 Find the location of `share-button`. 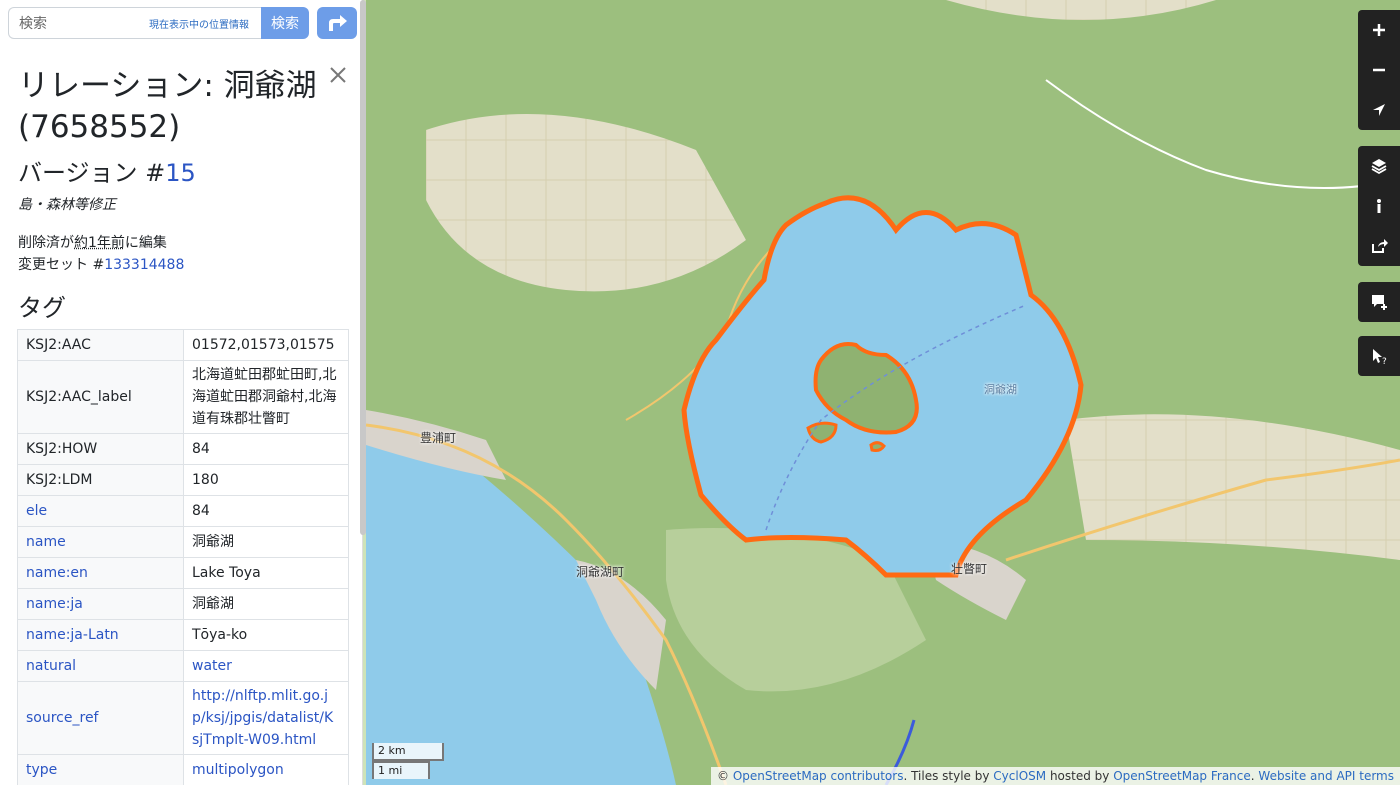

share-button is located at coordinates (1379, 246).